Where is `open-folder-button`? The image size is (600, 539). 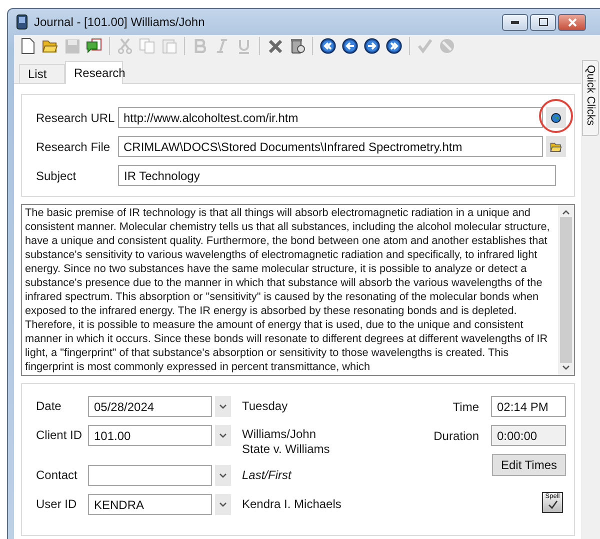
open-folder-button is located at coordinates (556, 146).